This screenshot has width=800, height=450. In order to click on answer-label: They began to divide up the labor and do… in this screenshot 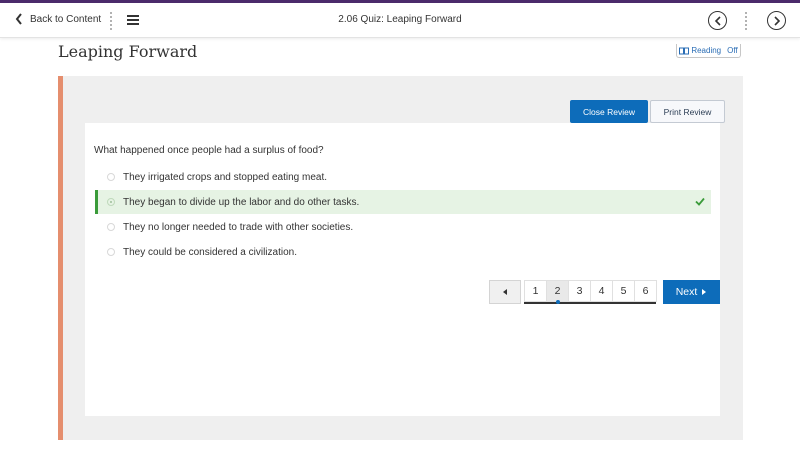, I will do `click(241, 202)`.